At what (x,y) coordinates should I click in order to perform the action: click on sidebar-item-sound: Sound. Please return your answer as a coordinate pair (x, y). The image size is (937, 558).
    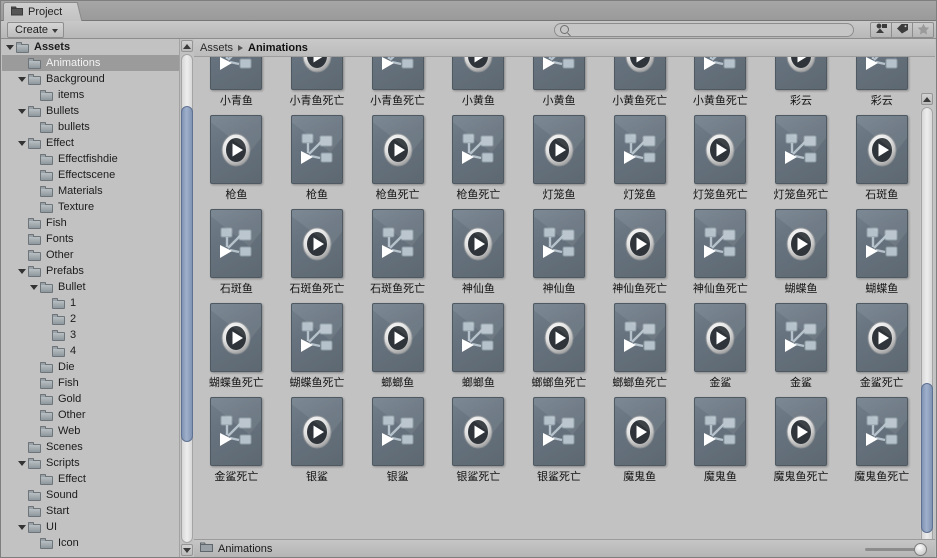
    Looking at the image, I should click on (90, 495).